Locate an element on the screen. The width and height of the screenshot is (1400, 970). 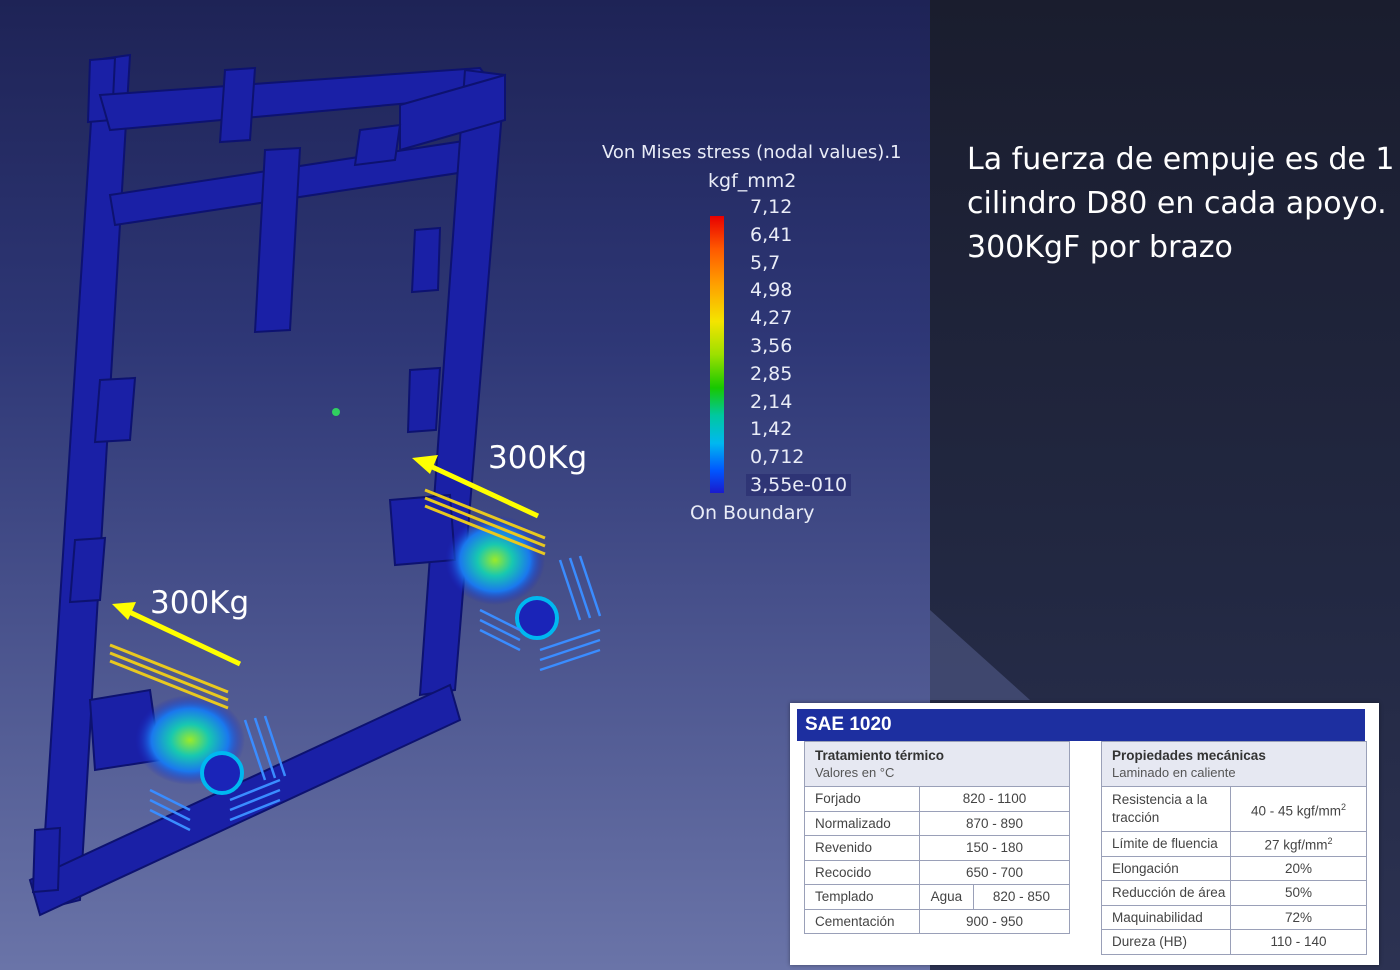
table-row: Reducción de área 50% is located at coordinates (1234, 893).